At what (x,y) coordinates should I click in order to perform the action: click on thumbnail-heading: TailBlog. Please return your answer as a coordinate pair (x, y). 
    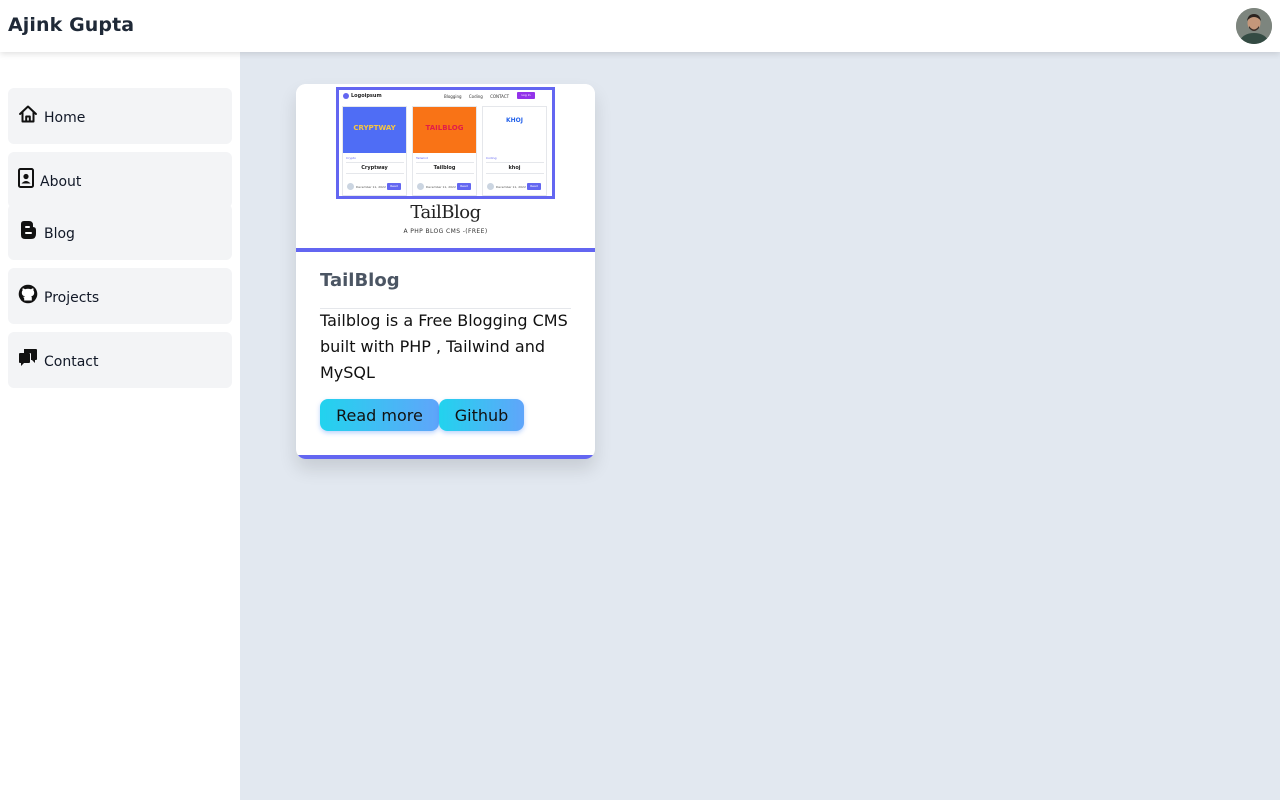
    Looking at the image, I should click on (445, 212).